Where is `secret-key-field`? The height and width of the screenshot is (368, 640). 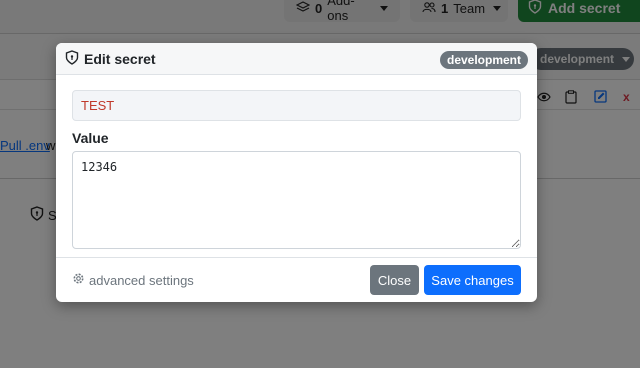
secret-key-field is located at coordinates (296, 105).